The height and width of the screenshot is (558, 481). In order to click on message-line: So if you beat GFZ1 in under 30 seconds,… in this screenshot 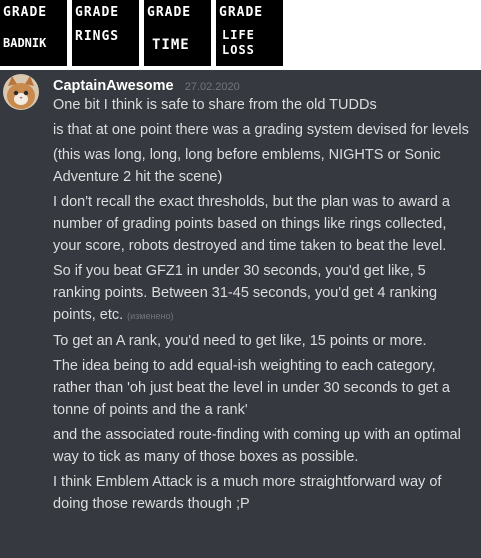, I will do `click(263, 293)`.